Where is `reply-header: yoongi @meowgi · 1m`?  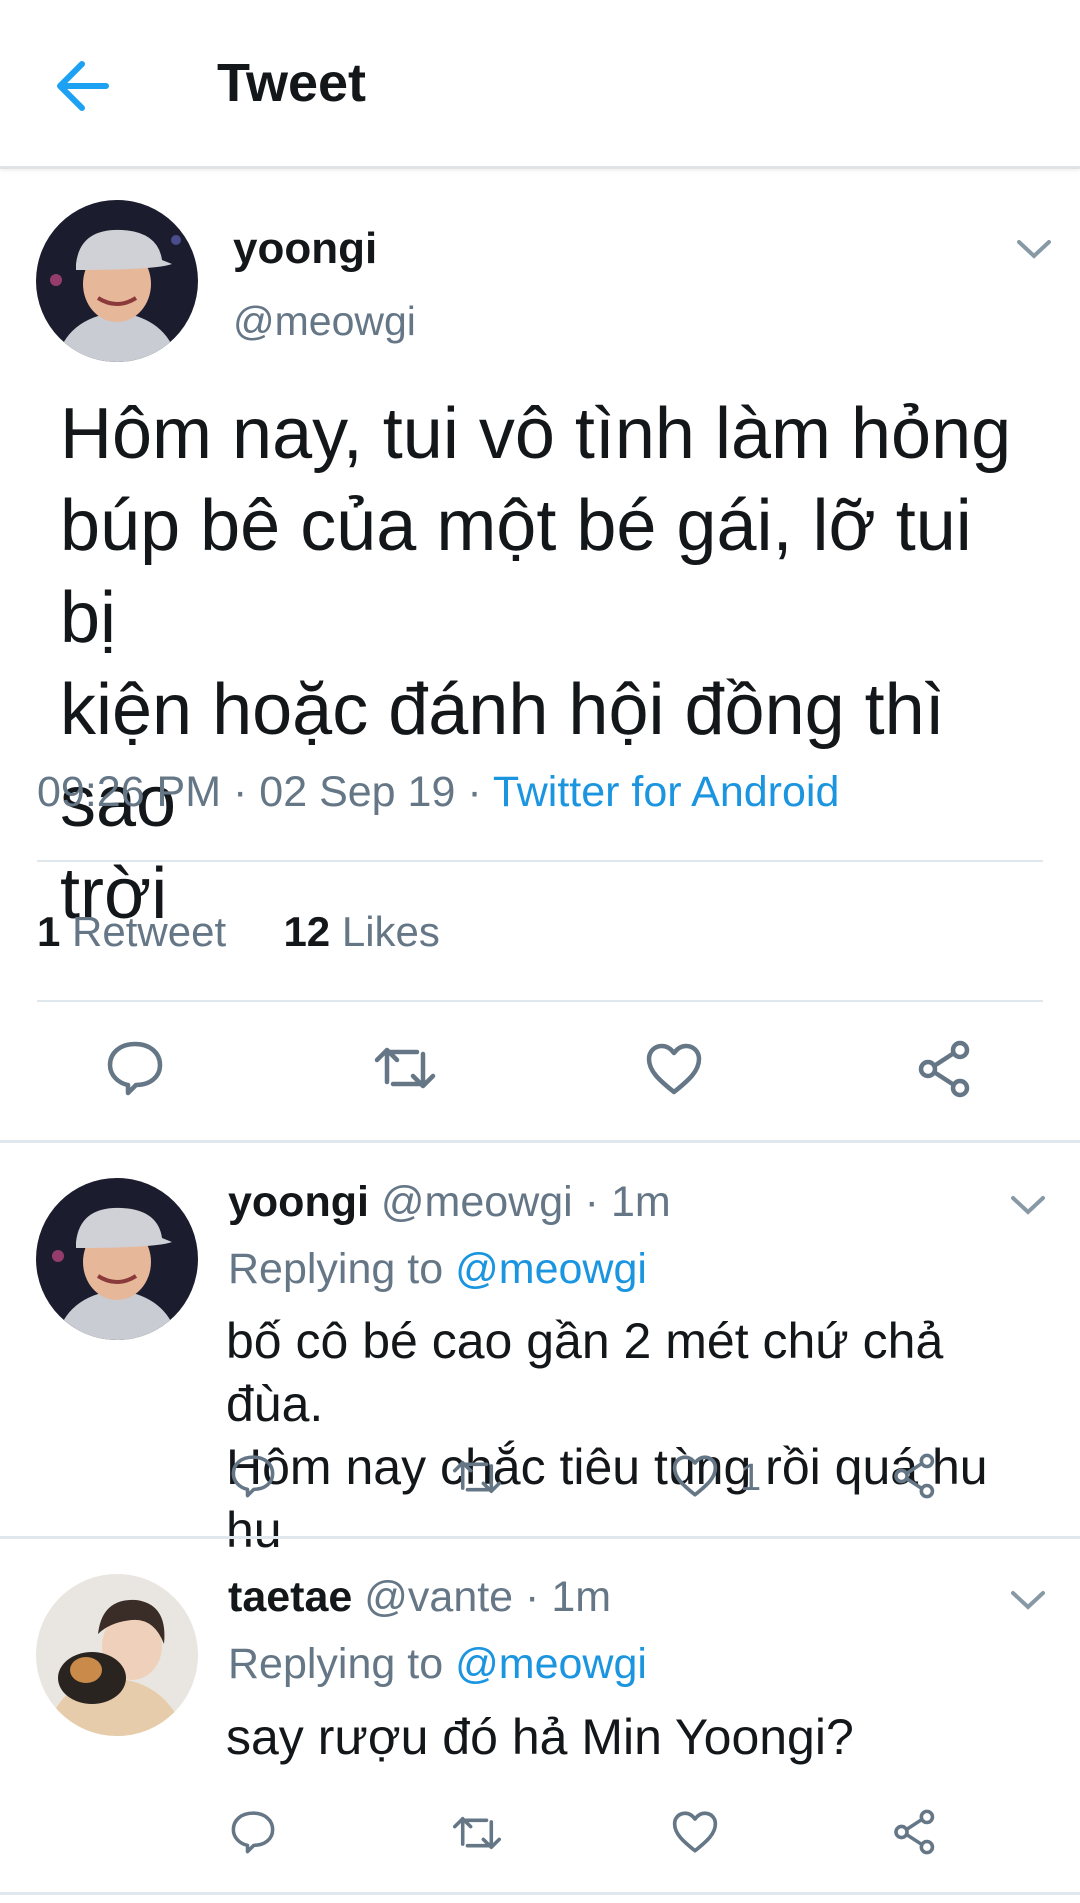 reply-header: yoongi @meowgi · 1m is located at coordinates (449, 1202).